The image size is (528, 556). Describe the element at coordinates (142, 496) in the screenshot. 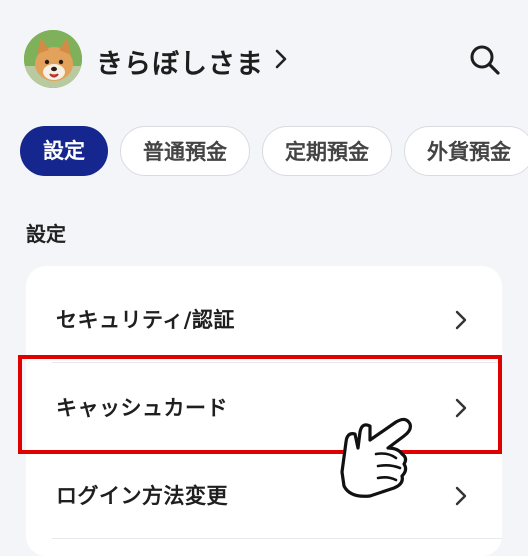

I see `list-item-label: ログイン方法変更` at that location.